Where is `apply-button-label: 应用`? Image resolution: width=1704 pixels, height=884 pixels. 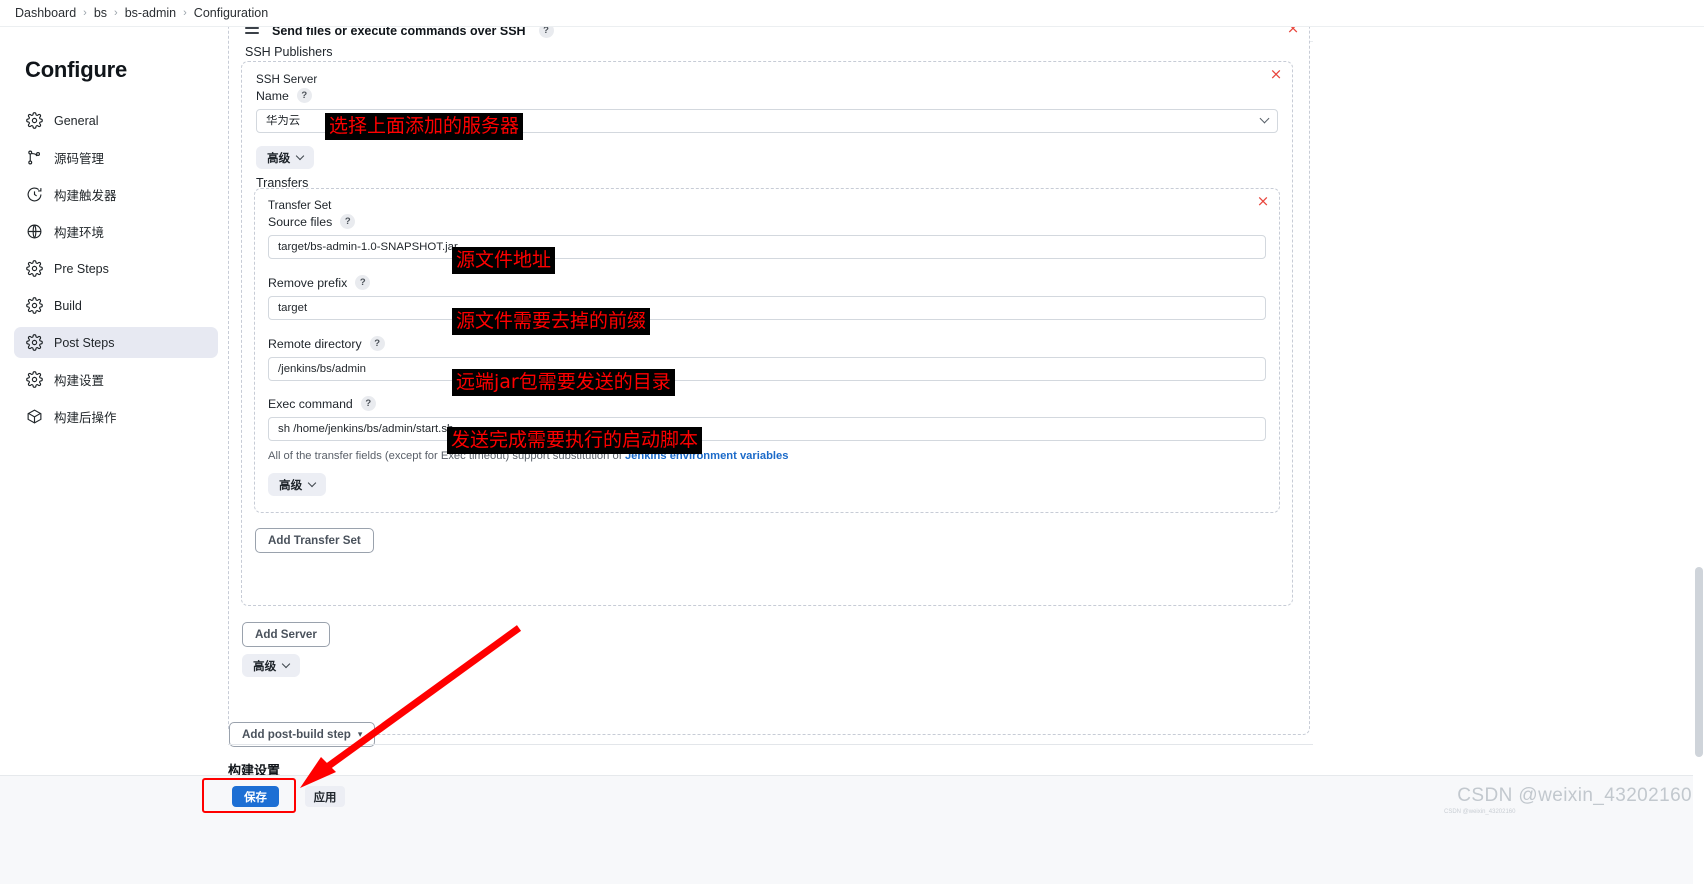
apply-button-label: 应用 is located at coordinates (325, 797).